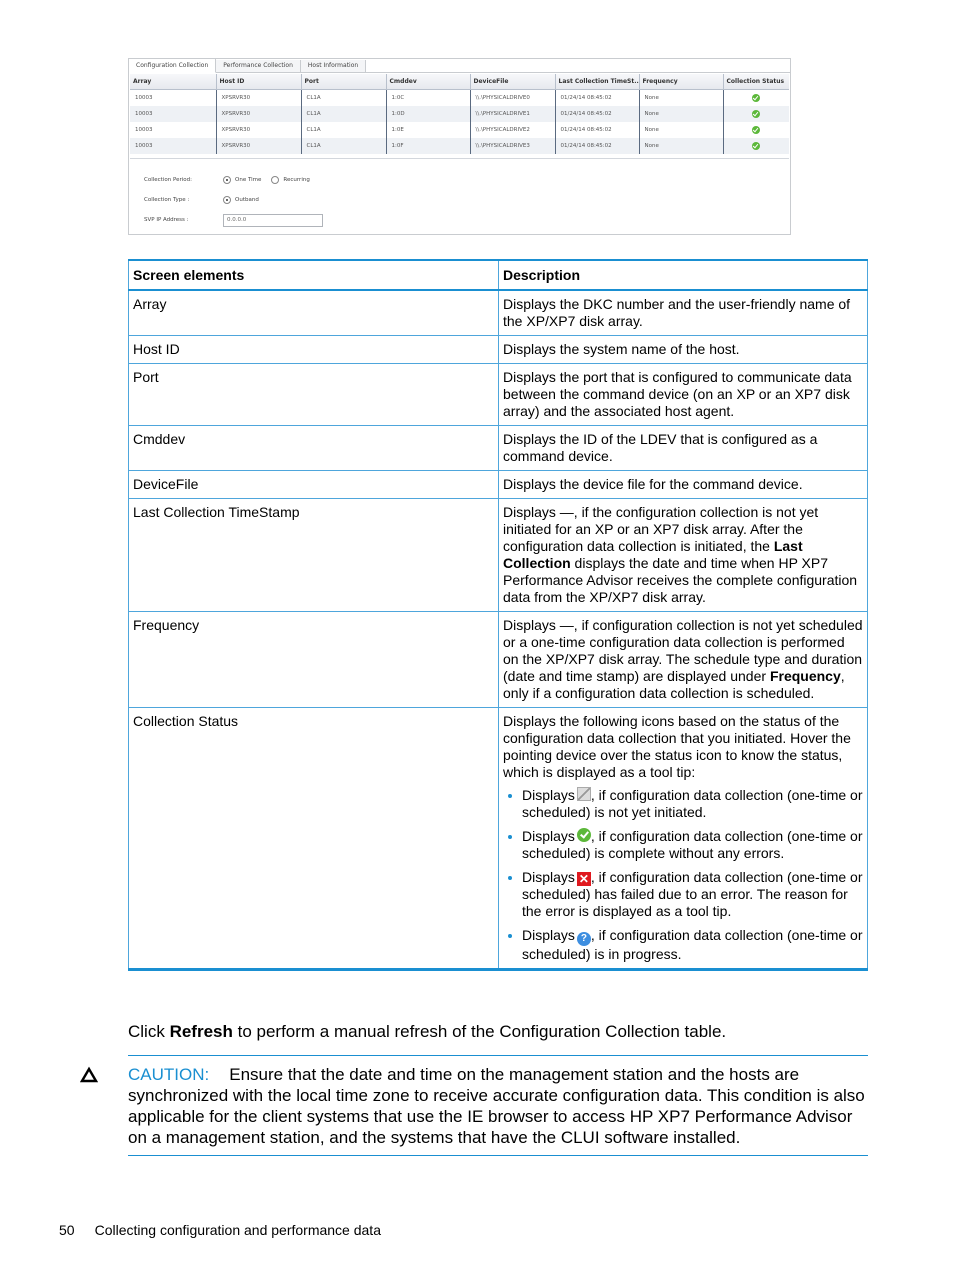 The image size is (954, 1271). Describe the element at coordinates (167, 200) in the screenshot. I see `collection-type-label: Collection Type :` at that location.